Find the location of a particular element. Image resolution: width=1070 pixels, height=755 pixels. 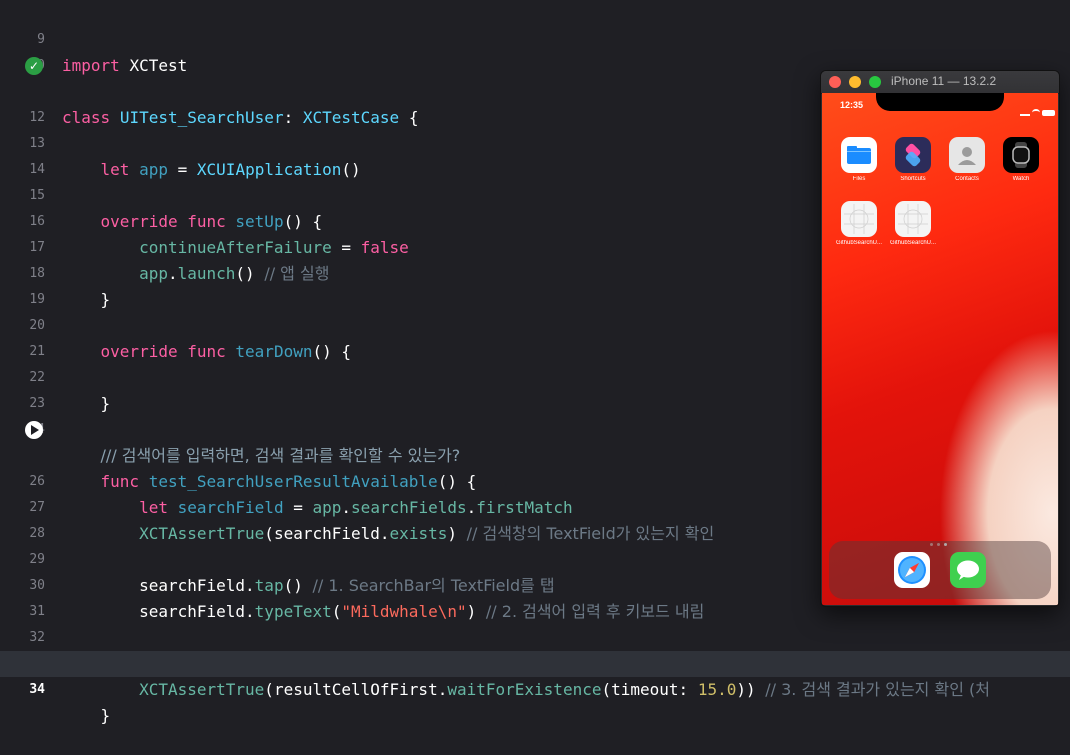

code-line-current: 34 } is located at coordinates (535, 688).